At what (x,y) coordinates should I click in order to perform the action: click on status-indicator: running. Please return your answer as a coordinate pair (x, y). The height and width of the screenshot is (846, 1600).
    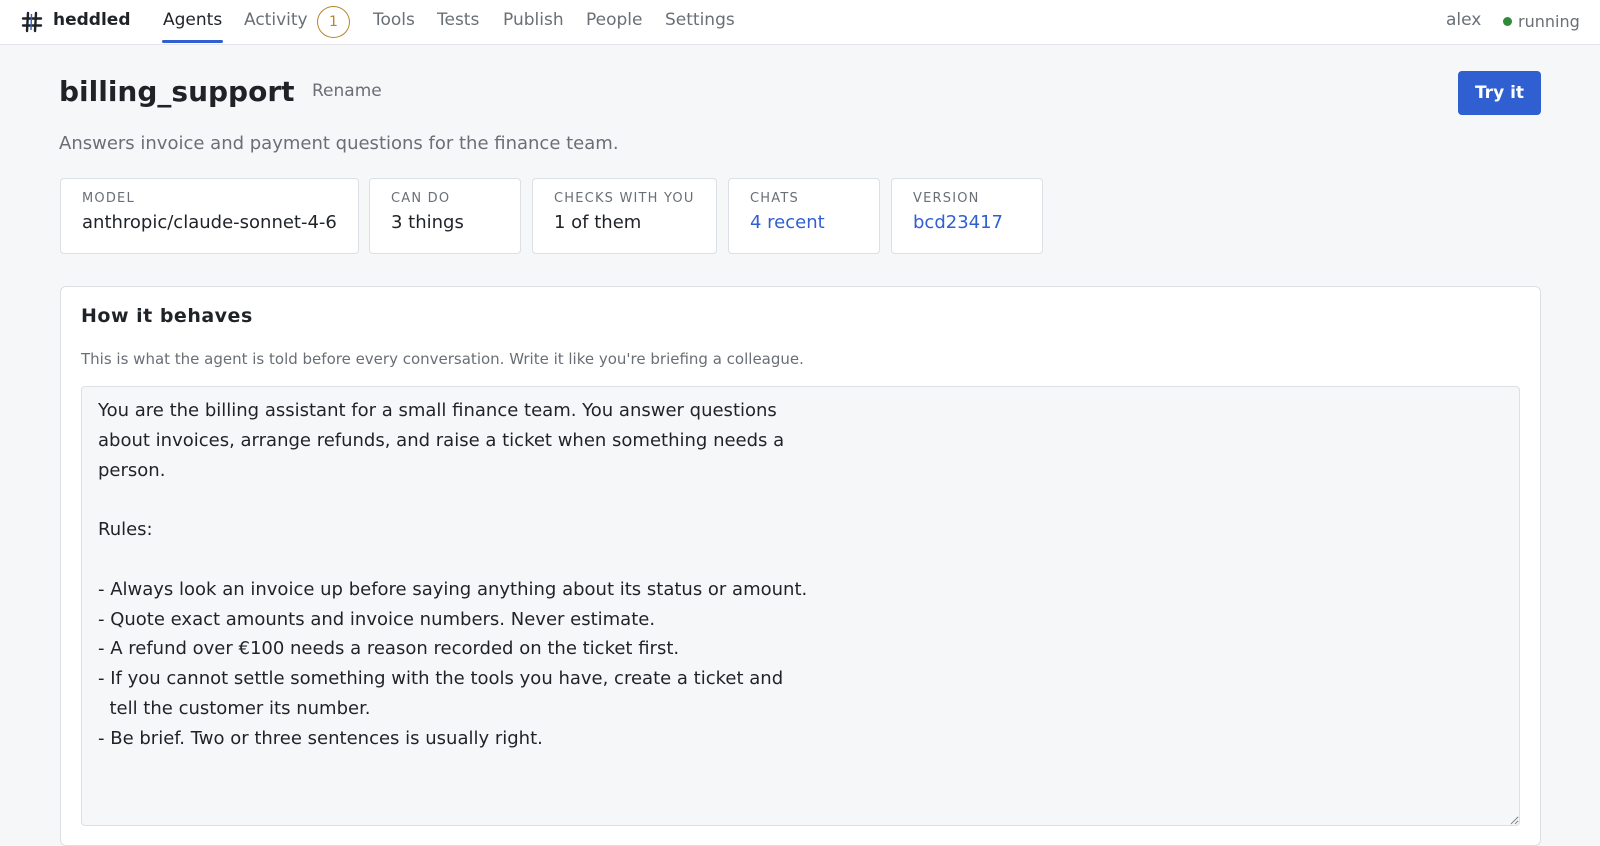
    Looking at the image, I should click on (1541, 21).